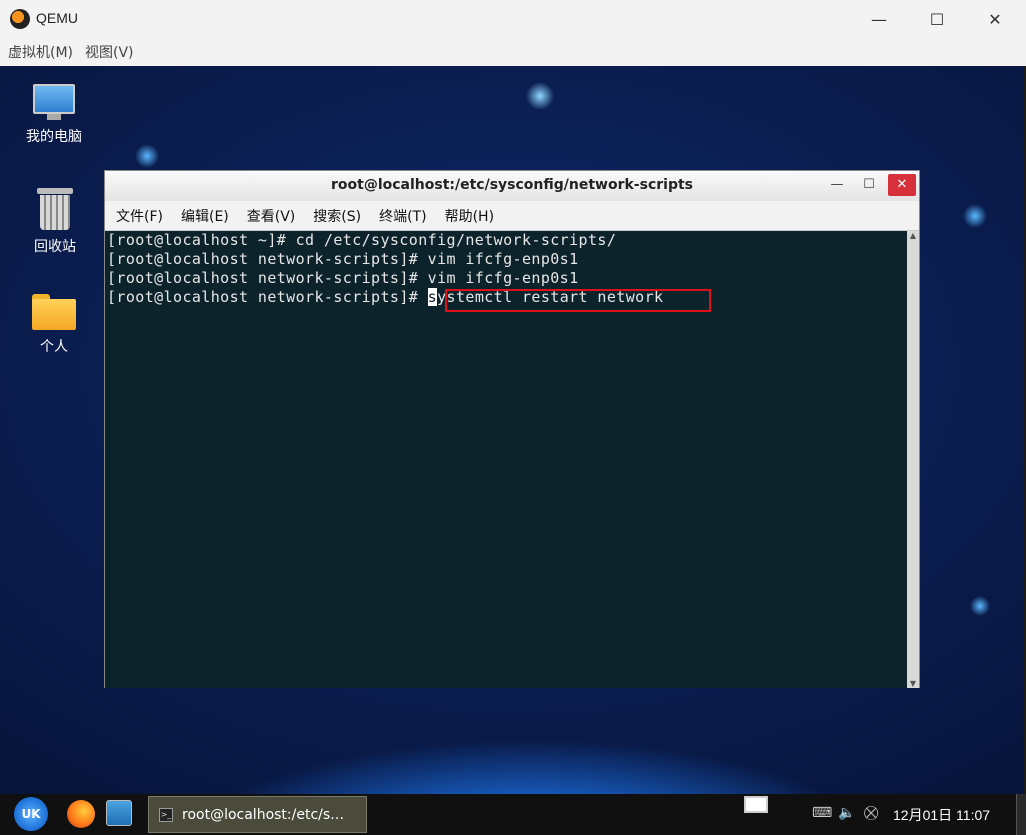 This screenshot has height=835, width=1026. Describe the element at coordinates (941, 815) in the screenshot. I see `taskbar-clock: 12月01日 11:07` at that location.